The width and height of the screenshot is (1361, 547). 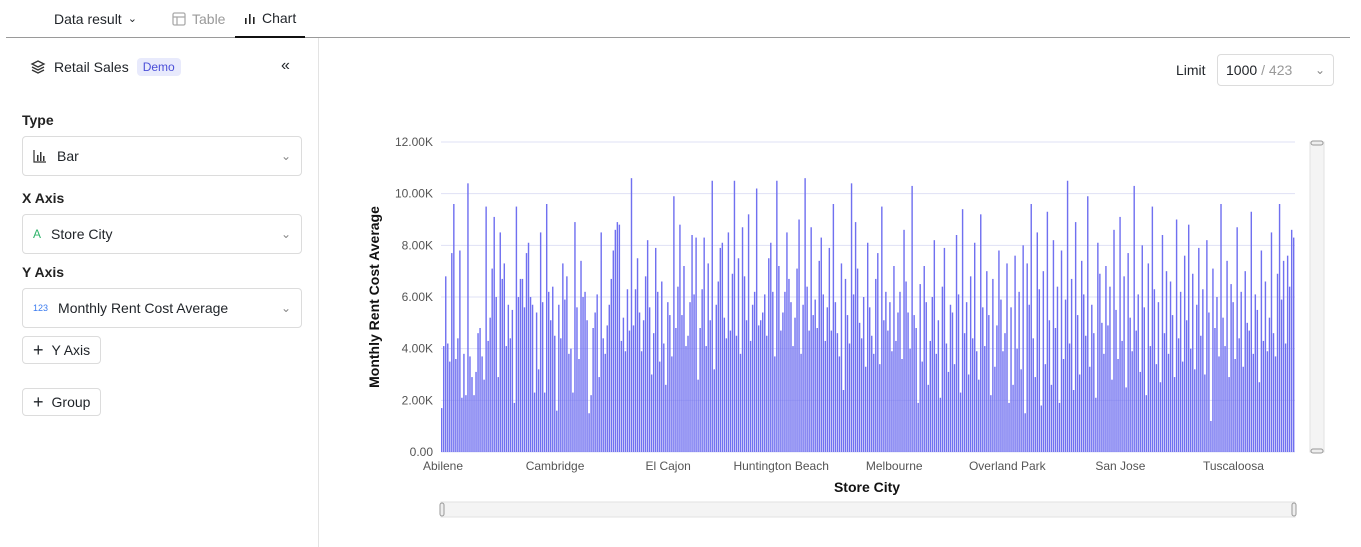 I want to click on vertical-zoom-slider, so click(x=1317, y=297).